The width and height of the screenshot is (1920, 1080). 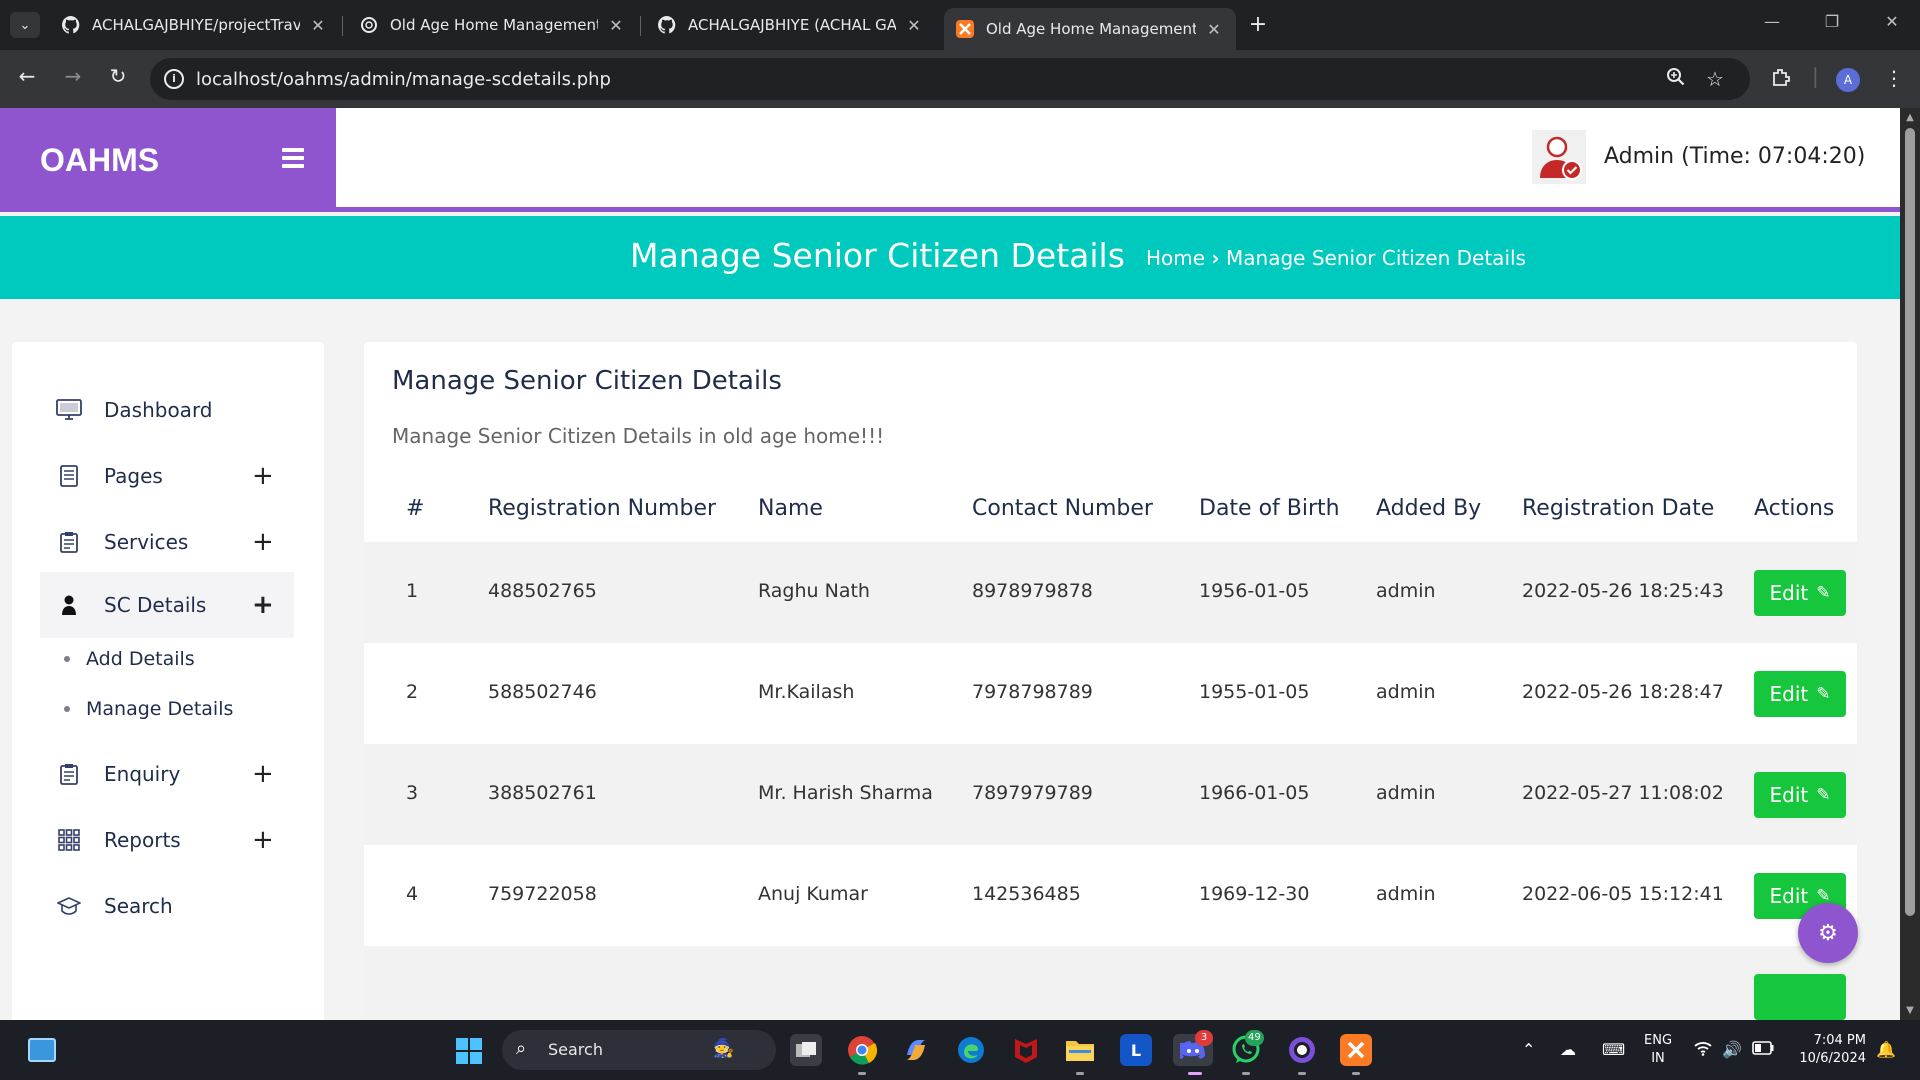 I want to click on banner-title: Manage Senior Citizen Details, so click(x=877, y=255).